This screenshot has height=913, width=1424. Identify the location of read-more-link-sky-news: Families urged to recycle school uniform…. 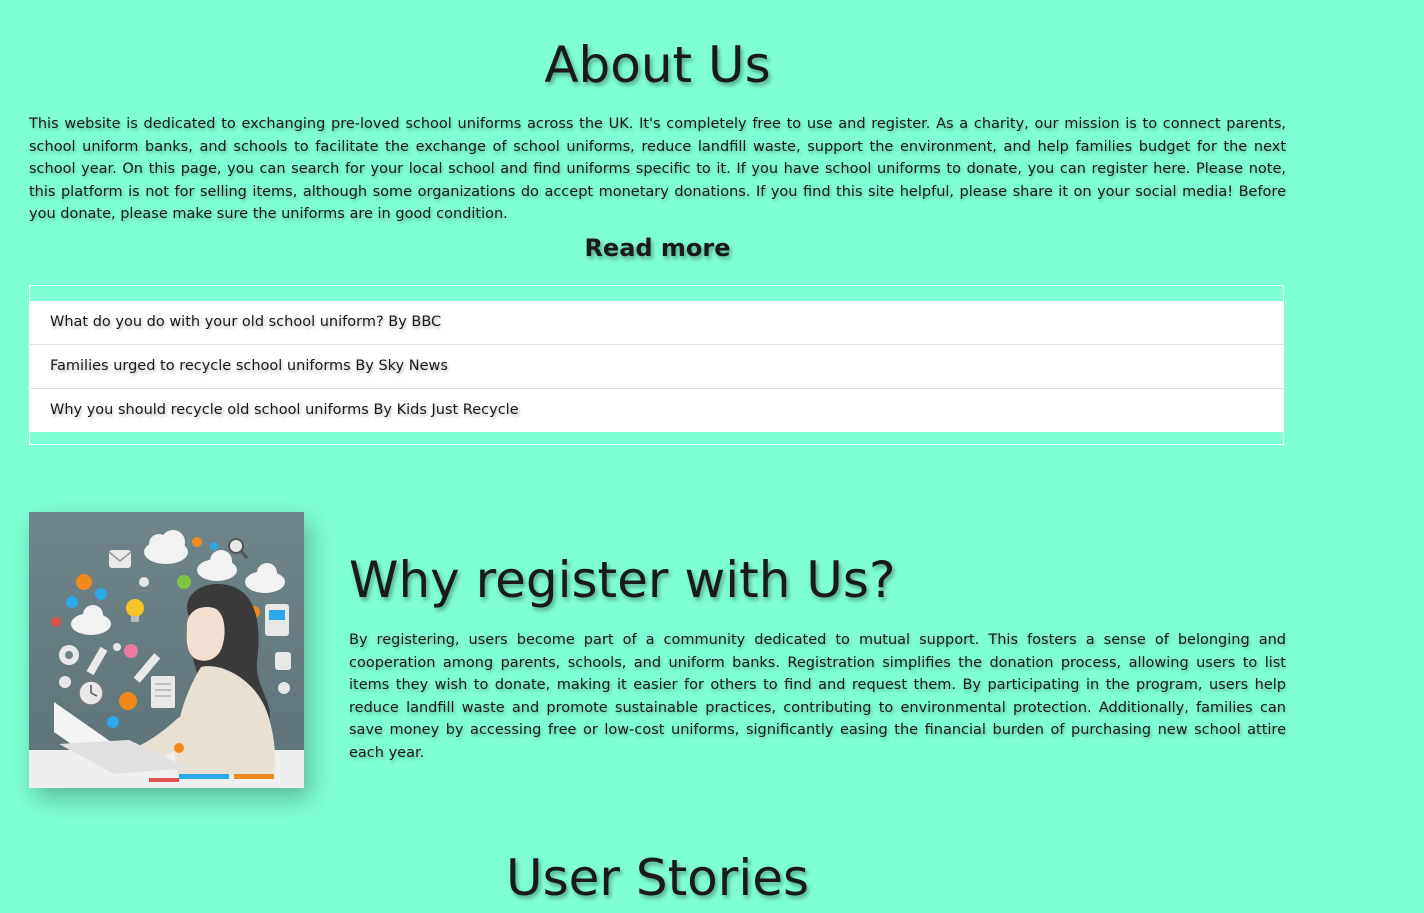
(656, 367).